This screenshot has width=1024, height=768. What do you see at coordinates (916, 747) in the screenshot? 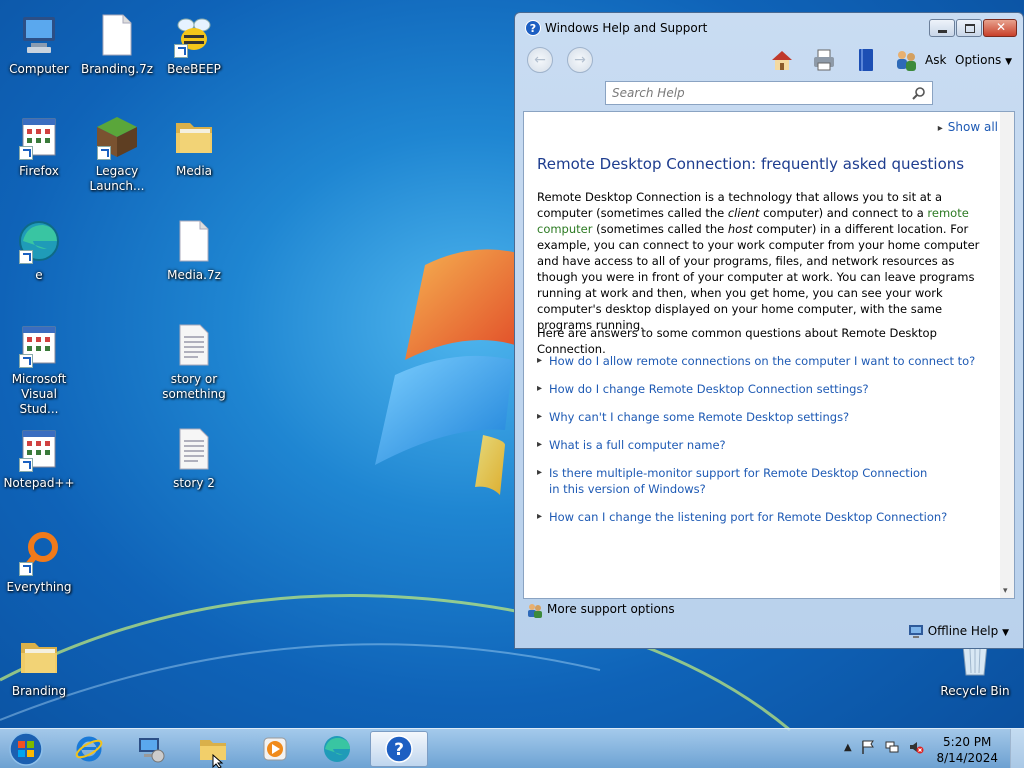
I see `volume-muted-icon` at bounding box center [916, 747].